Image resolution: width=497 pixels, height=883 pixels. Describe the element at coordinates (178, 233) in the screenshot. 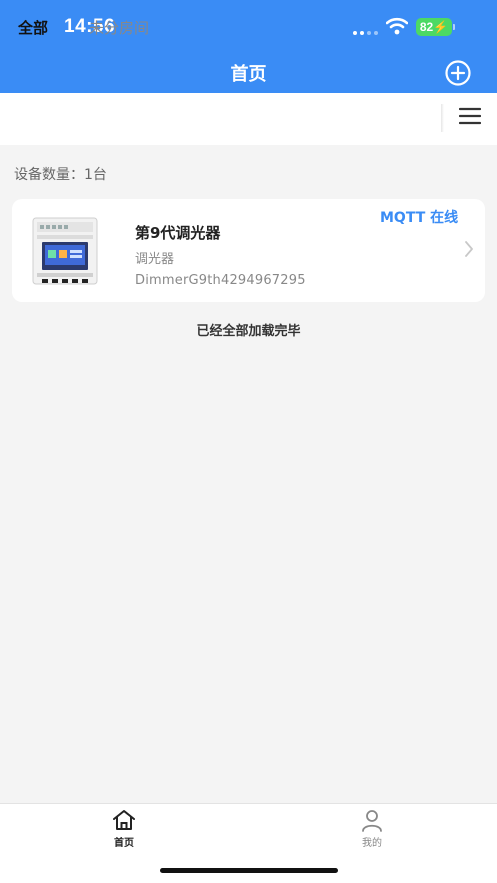

I see `device-name: 第9代调光器` at that location.